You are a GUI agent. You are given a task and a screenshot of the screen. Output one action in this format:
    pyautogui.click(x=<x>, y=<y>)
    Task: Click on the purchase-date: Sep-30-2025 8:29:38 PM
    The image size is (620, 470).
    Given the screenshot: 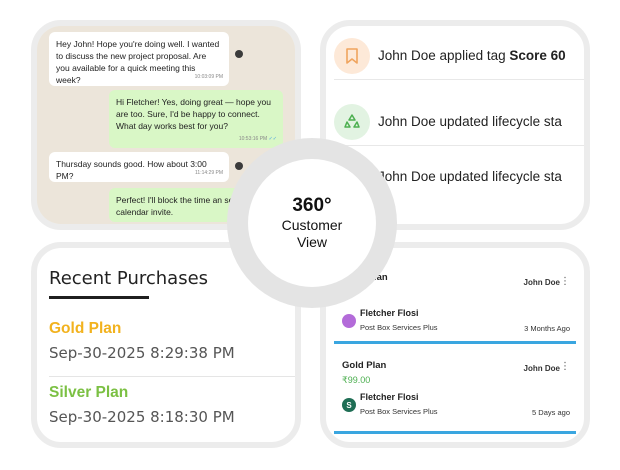 What is the action you would take?
    pyautogui.click(x=142, y=353)
    